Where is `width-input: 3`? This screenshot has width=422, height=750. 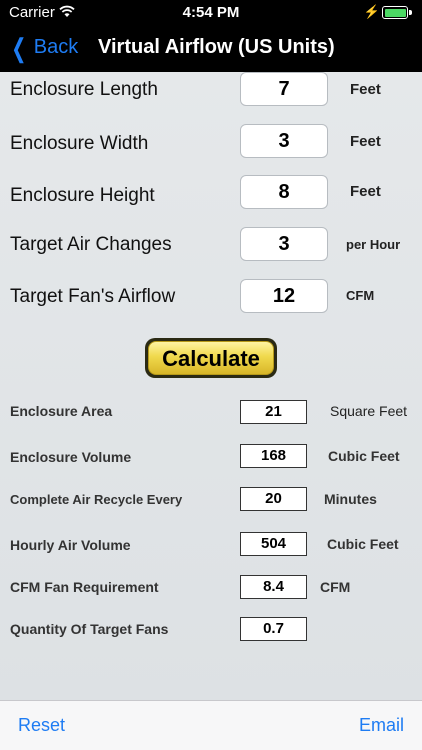 width-input: 3 is located at coordinates (284, 141).